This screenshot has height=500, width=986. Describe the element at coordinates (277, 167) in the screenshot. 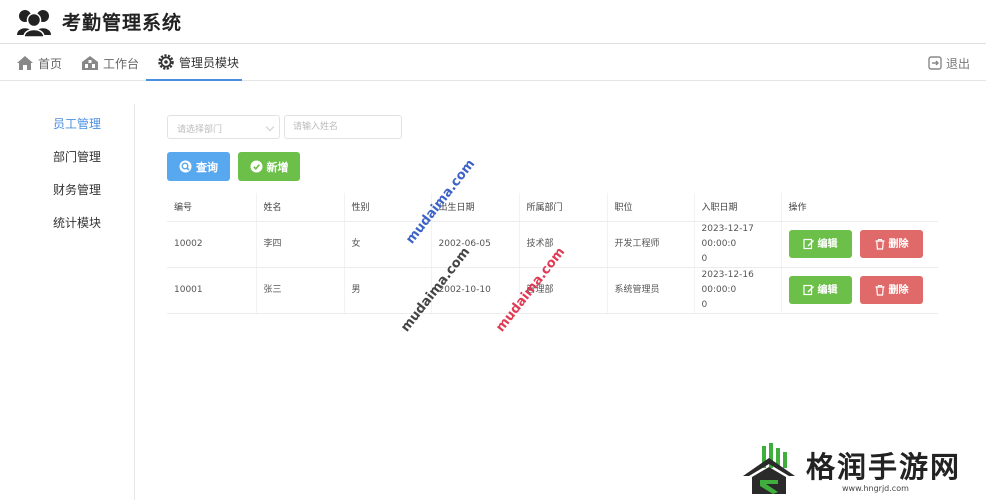

I see `add-label: 新增` at that location.